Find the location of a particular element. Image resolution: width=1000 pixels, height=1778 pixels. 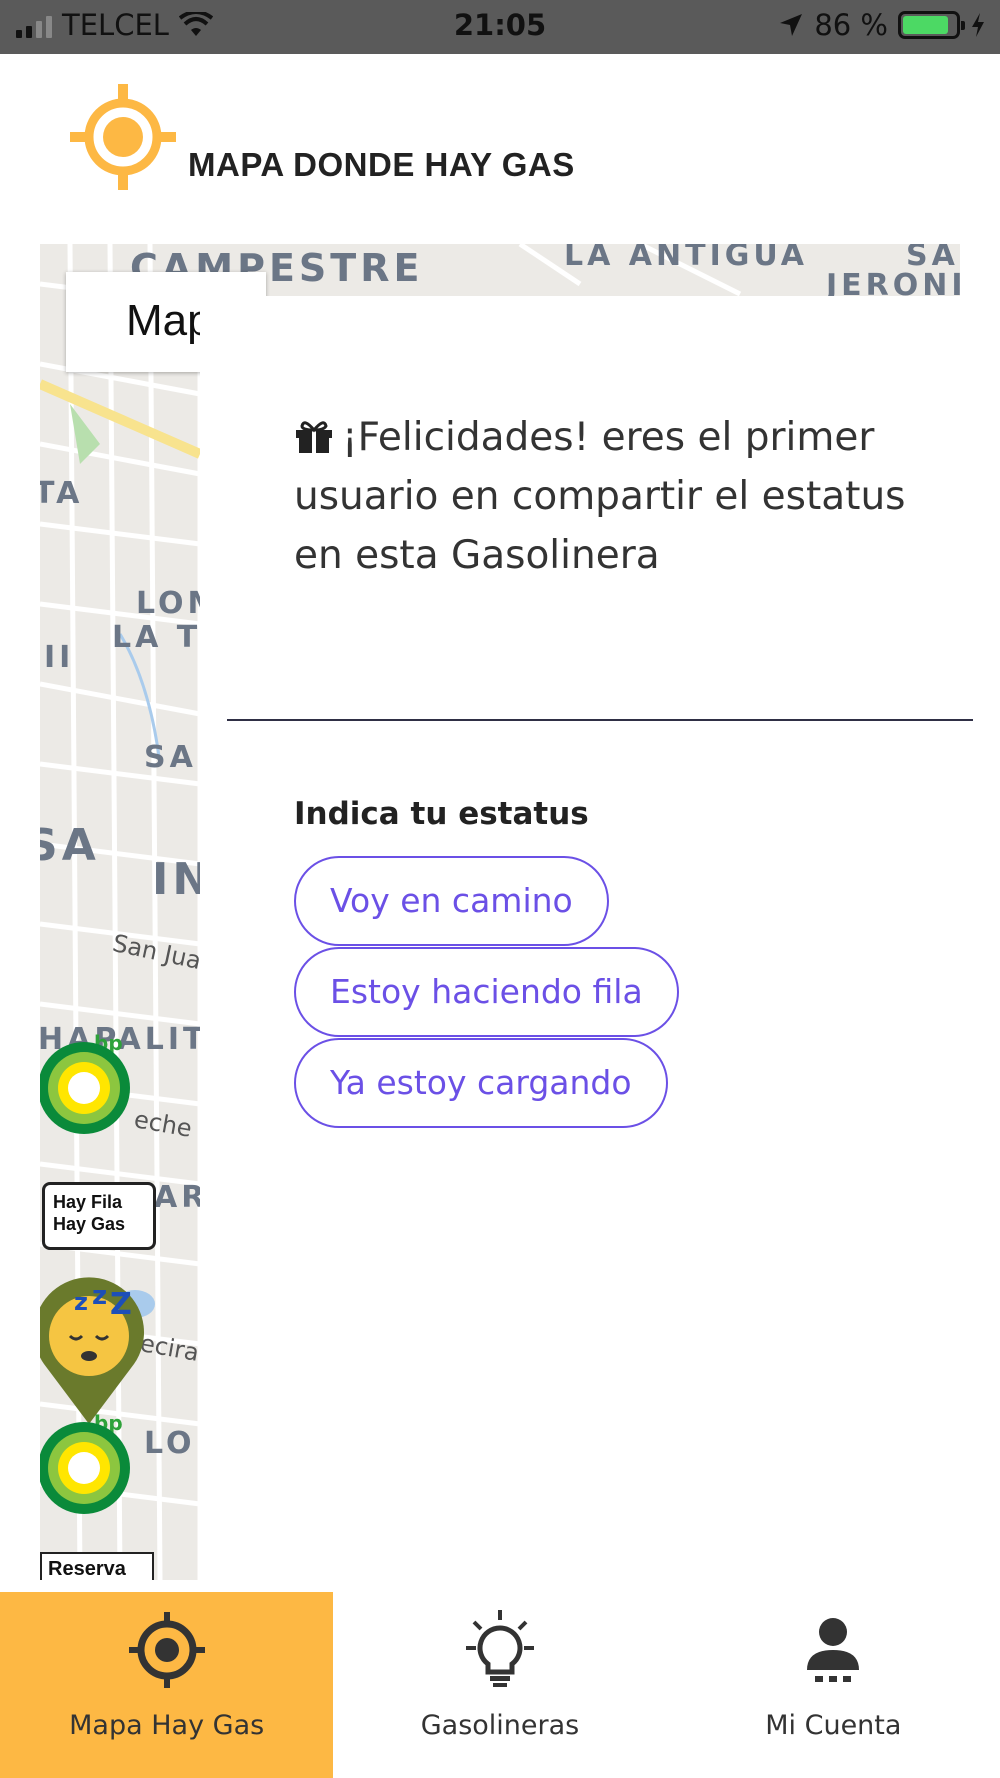

divider is located at coordinates (600, 720).